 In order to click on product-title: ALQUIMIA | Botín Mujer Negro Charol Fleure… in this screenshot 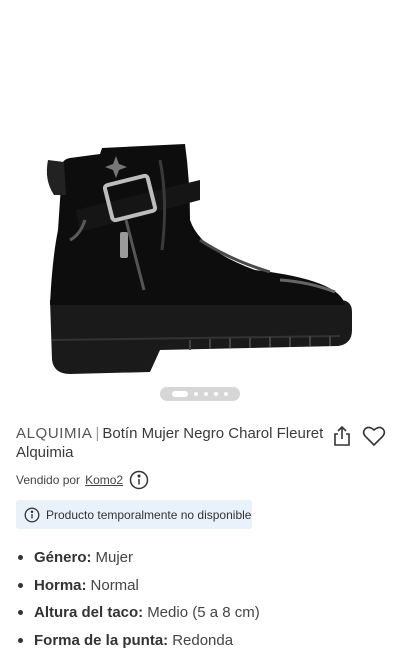, I will do `click(171, 443)`.